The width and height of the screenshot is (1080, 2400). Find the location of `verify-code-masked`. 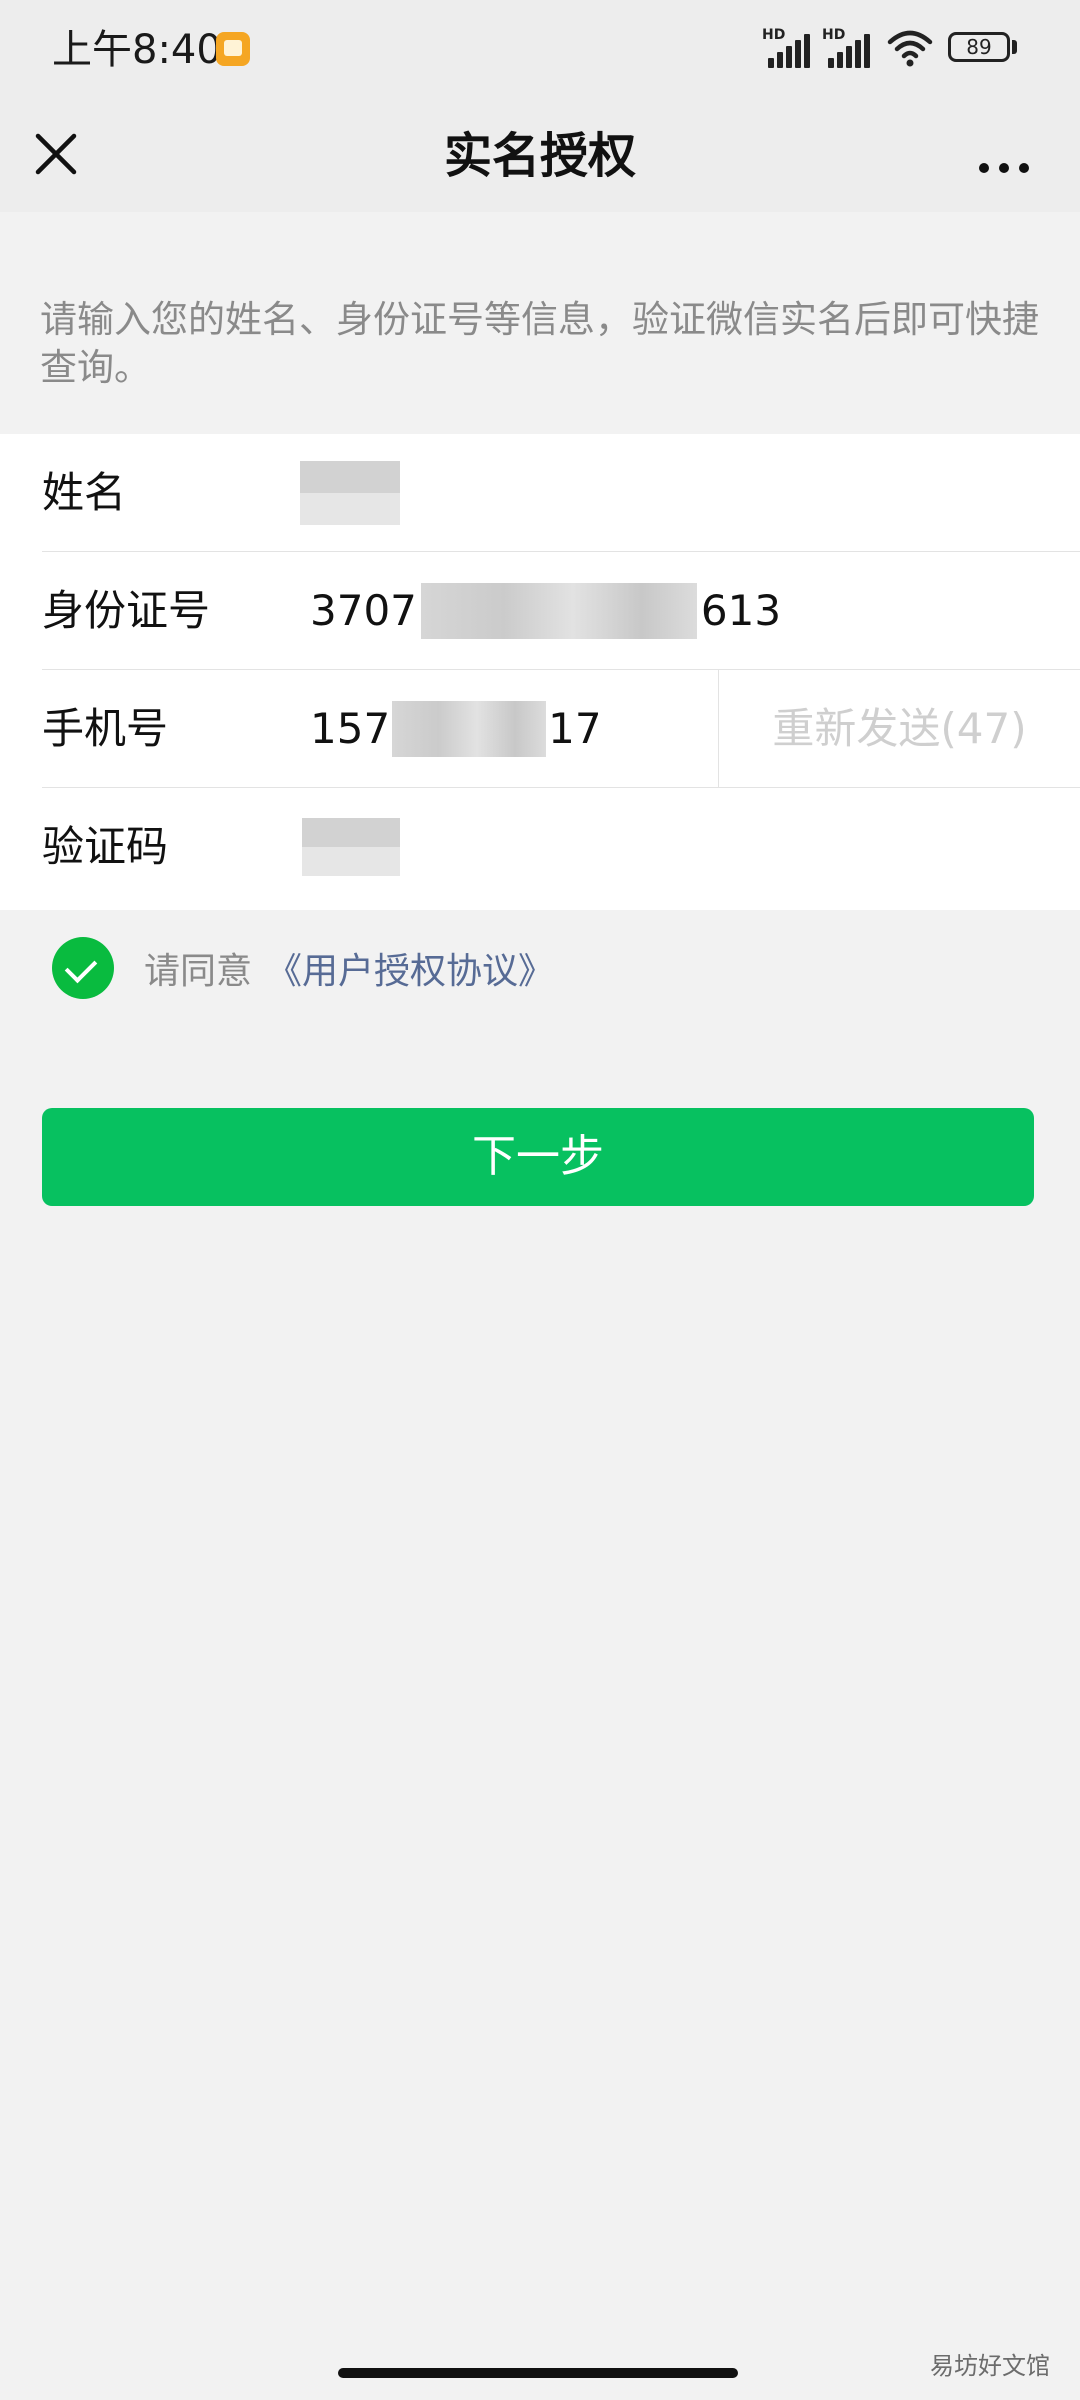

verify-code-masked is located at coordinates (351, 847).